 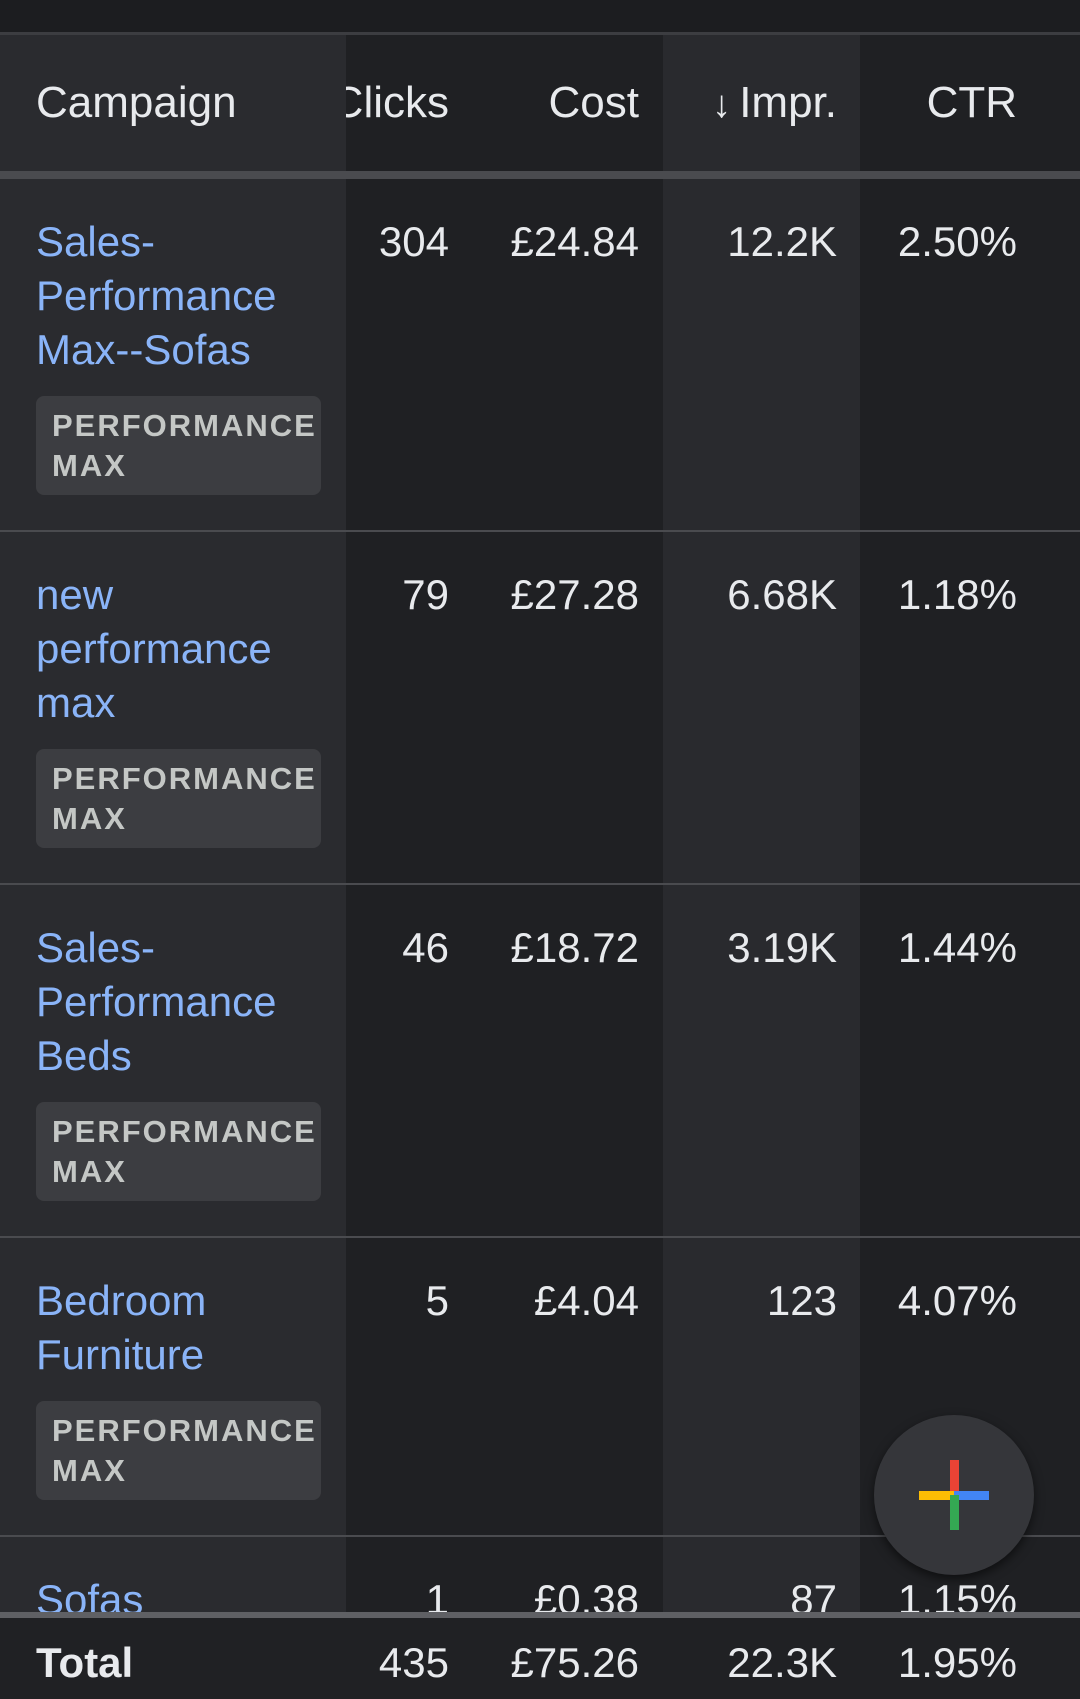 What do you see at coordinates (425, 947) in the screenshot?
I see `clicks-value: 46` at bounding box center [425, 947].